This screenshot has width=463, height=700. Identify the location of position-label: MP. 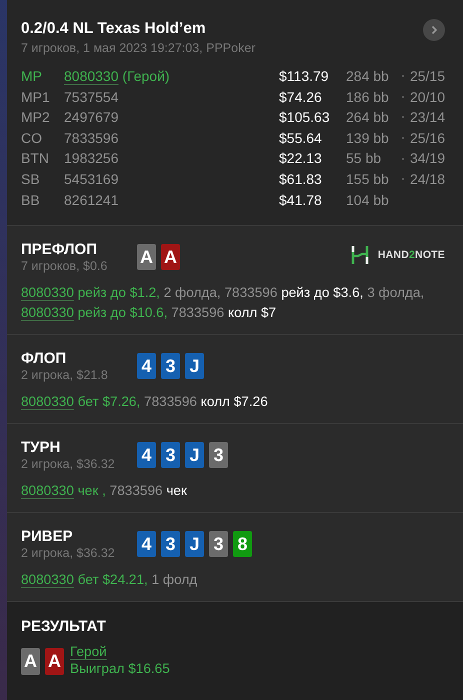
(32, 76).